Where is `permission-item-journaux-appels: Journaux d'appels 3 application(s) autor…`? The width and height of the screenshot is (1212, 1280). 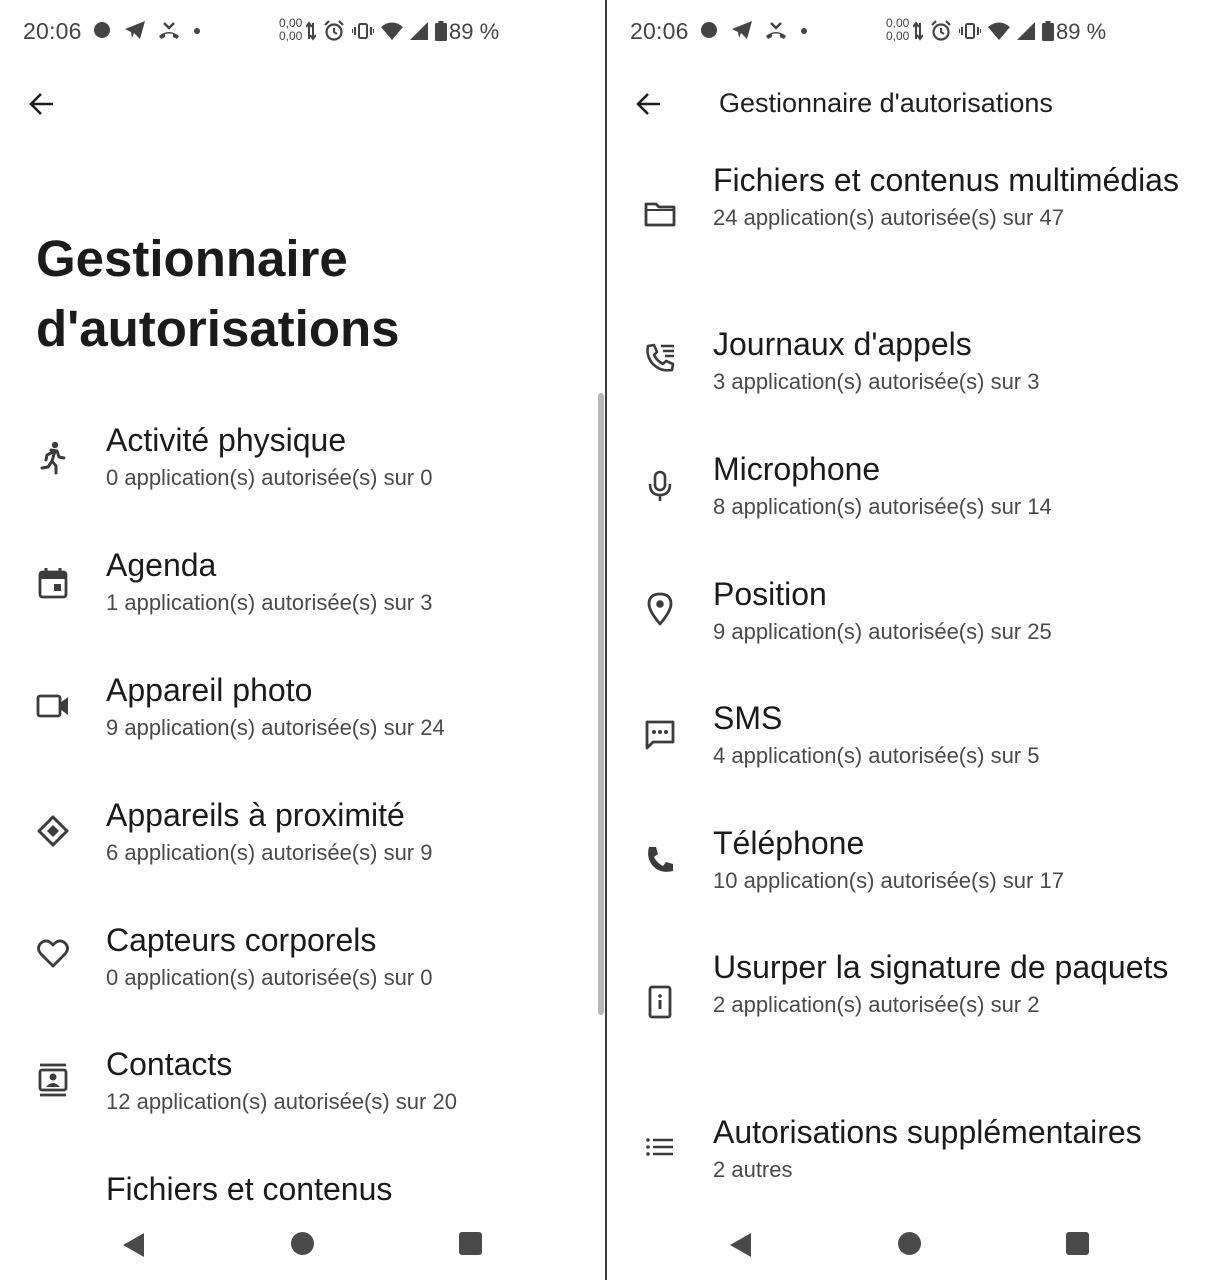 permission-item-journaux-appels: Journaux d'appels 3 application(s) autor… is located at coordinates (909, 379).